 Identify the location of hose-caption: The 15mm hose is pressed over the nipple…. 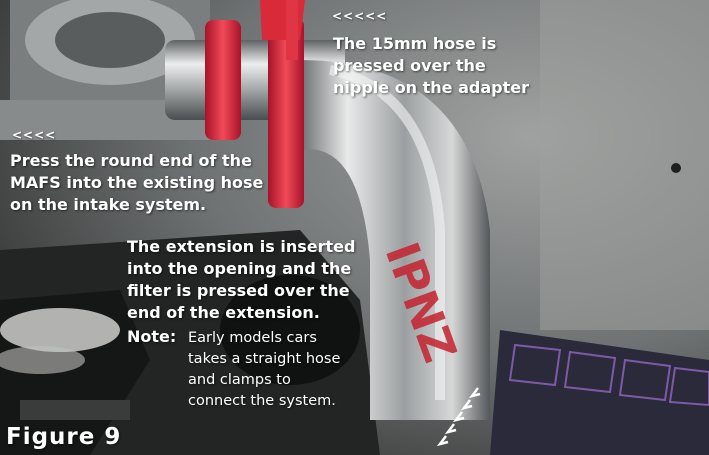
(431, 65).